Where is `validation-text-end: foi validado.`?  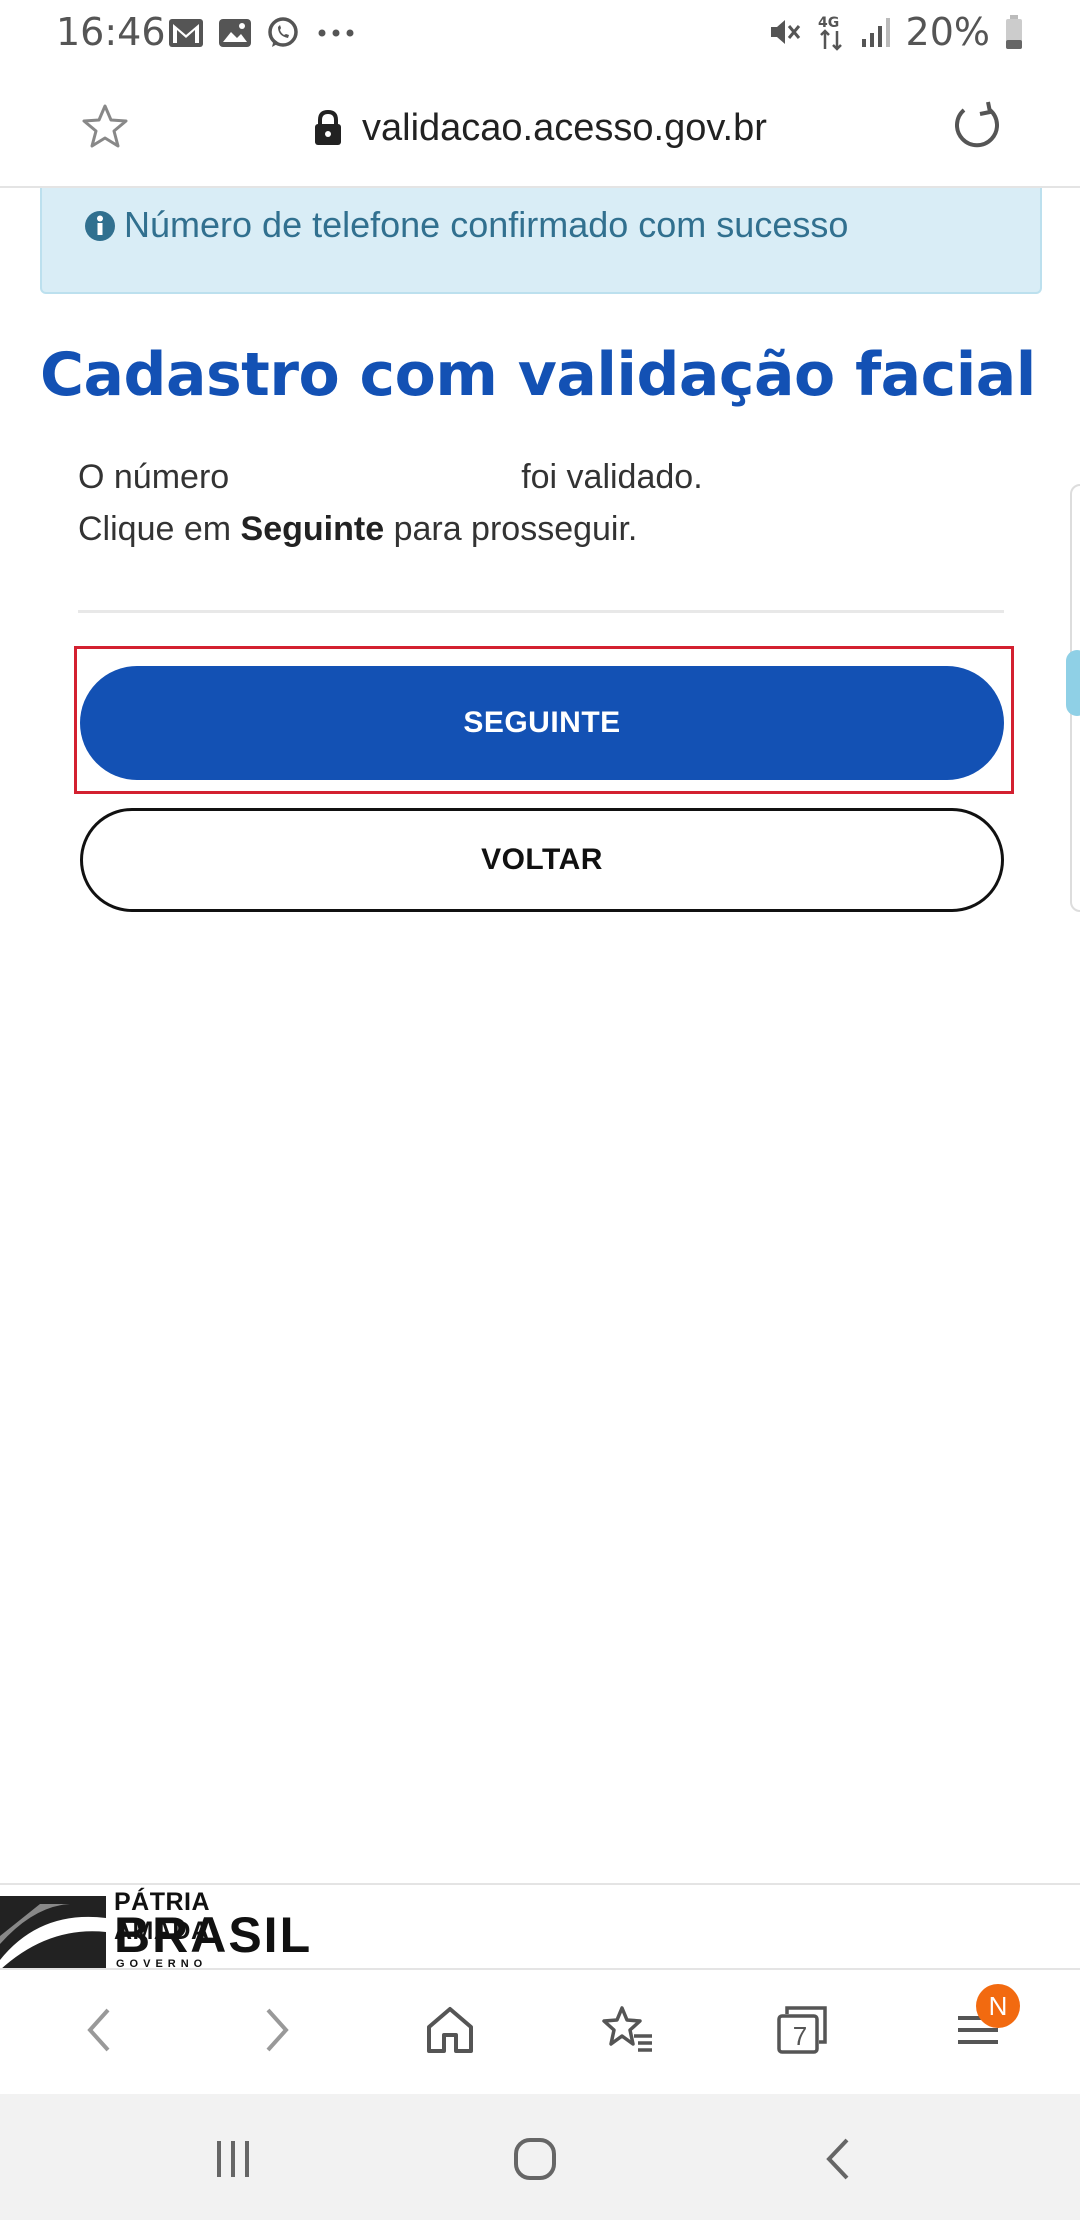 validation-text-end: foi validado. is located at coordinates (612, 477).